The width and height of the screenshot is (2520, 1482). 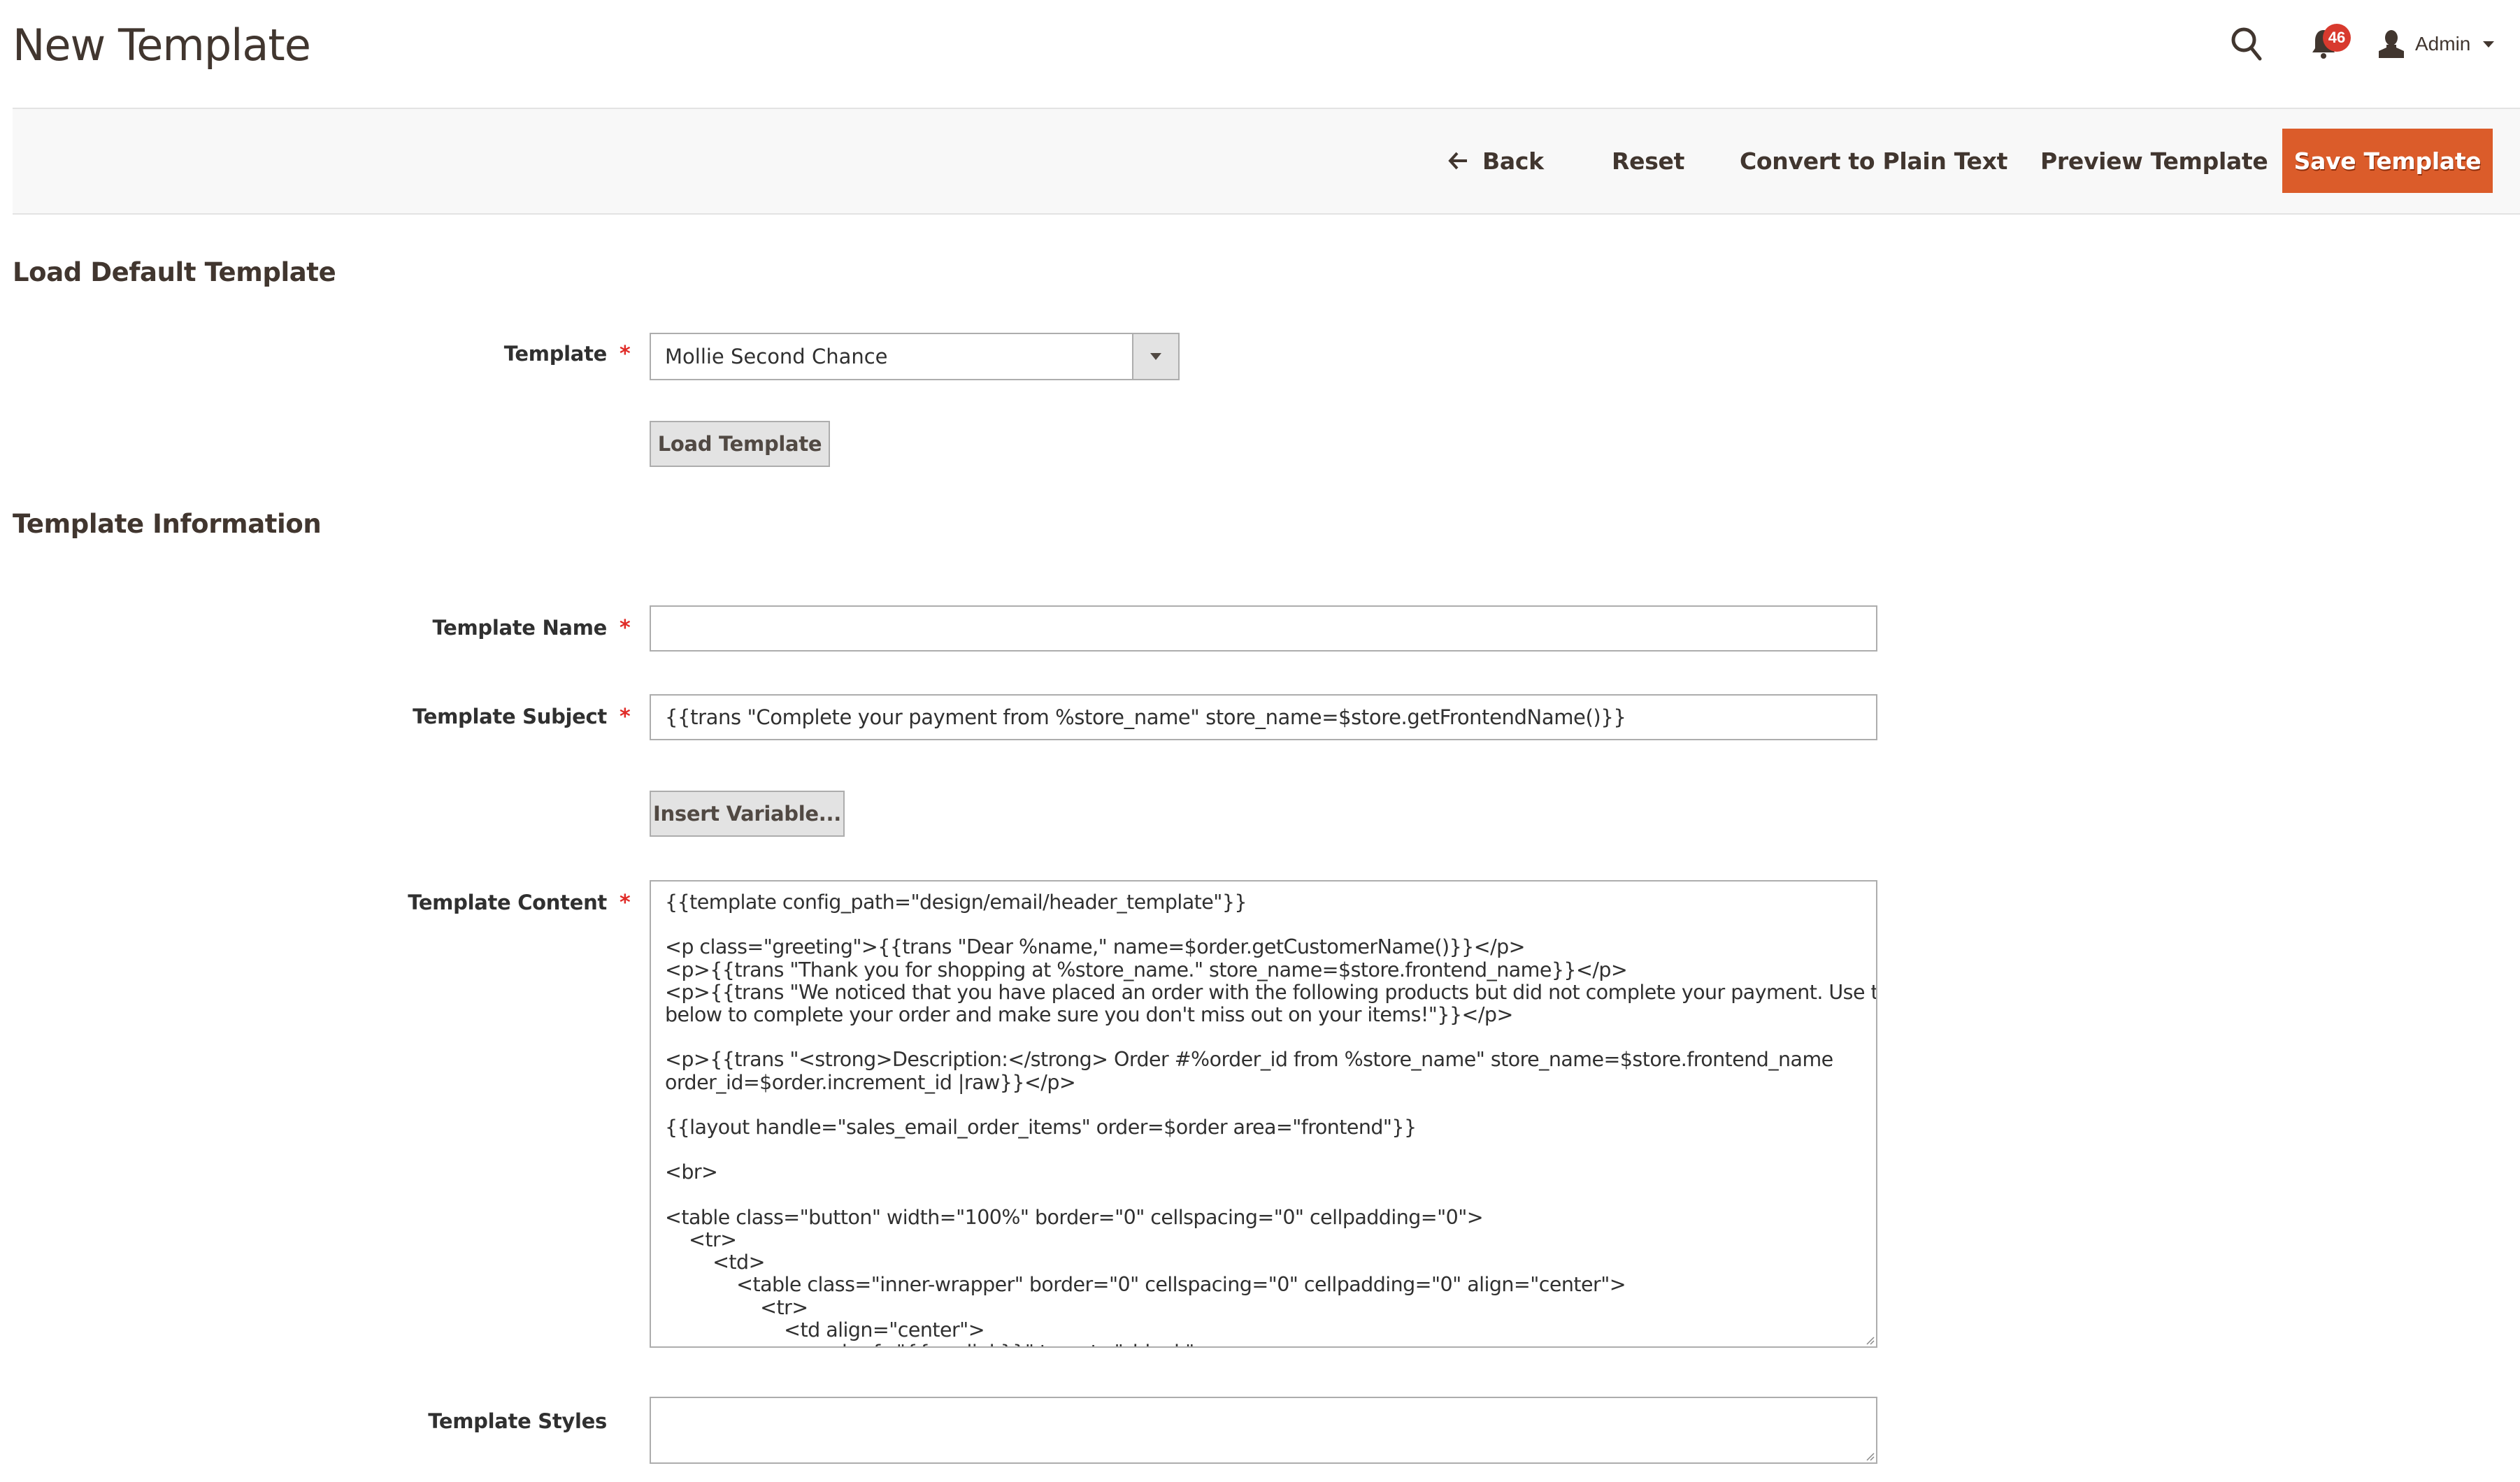 I want to click on page-title: New Template, so click(x=162, y=45).